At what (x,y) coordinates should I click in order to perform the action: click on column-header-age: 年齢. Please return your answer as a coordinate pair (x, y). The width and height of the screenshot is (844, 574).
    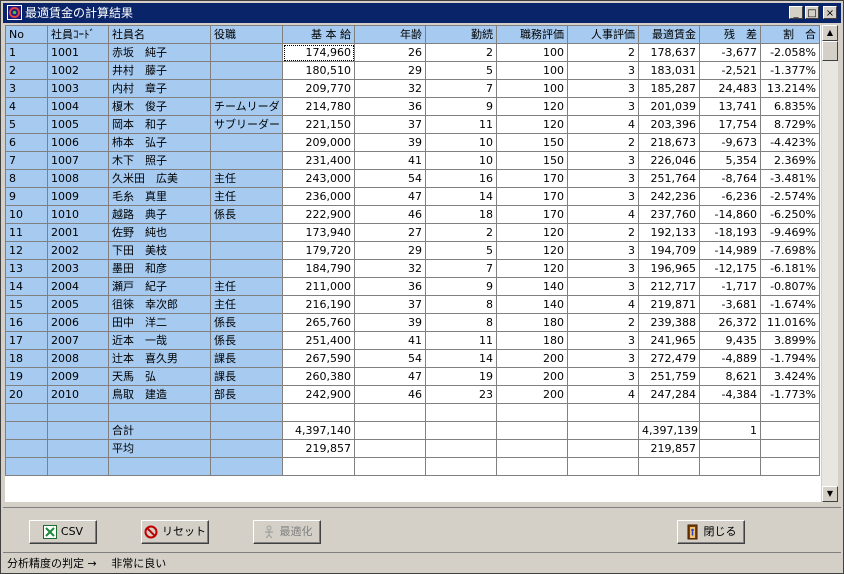
    Looking at the image, I should click on (390, 34).